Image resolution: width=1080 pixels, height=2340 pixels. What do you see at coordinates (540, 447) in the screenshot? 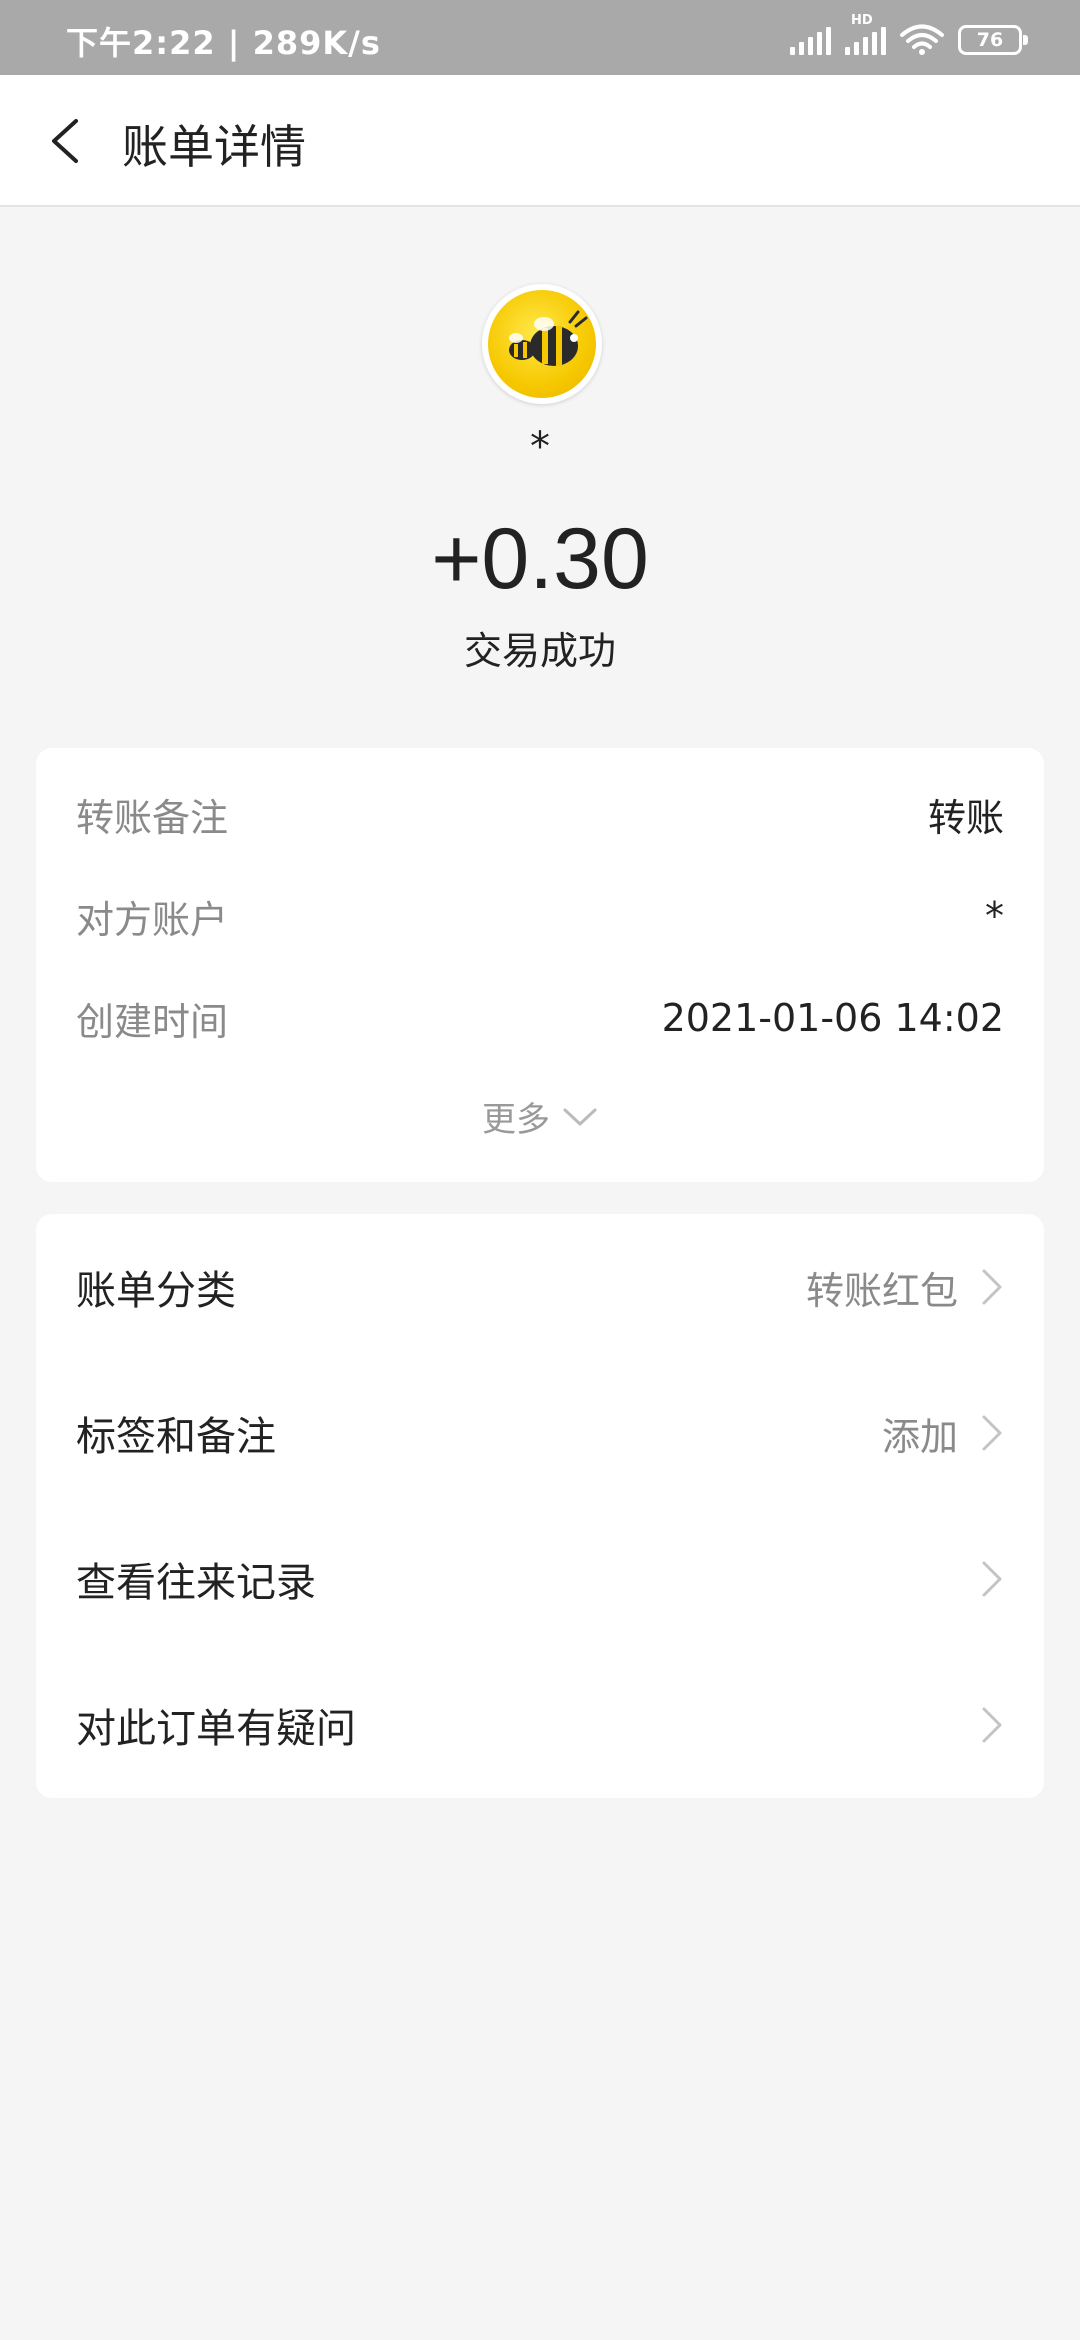
I see `counterparty-name: *` at bounding box center [540, 447].